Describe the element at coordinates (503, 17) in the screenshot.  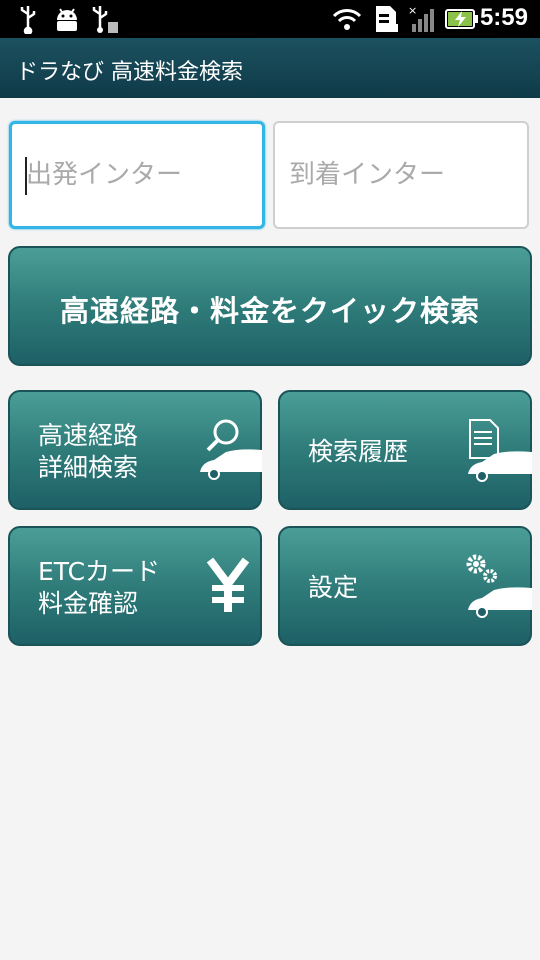
I see `clock: 5:59` at that location.